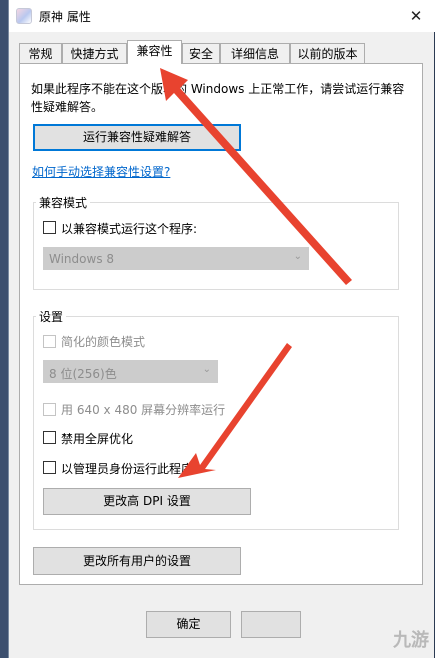 This screenshot has width=435, height=658. What do you see at coordinates (256, 176) in the screenshot?
I see `arrow-to-compat-tab` at bounding box center [256, 176].